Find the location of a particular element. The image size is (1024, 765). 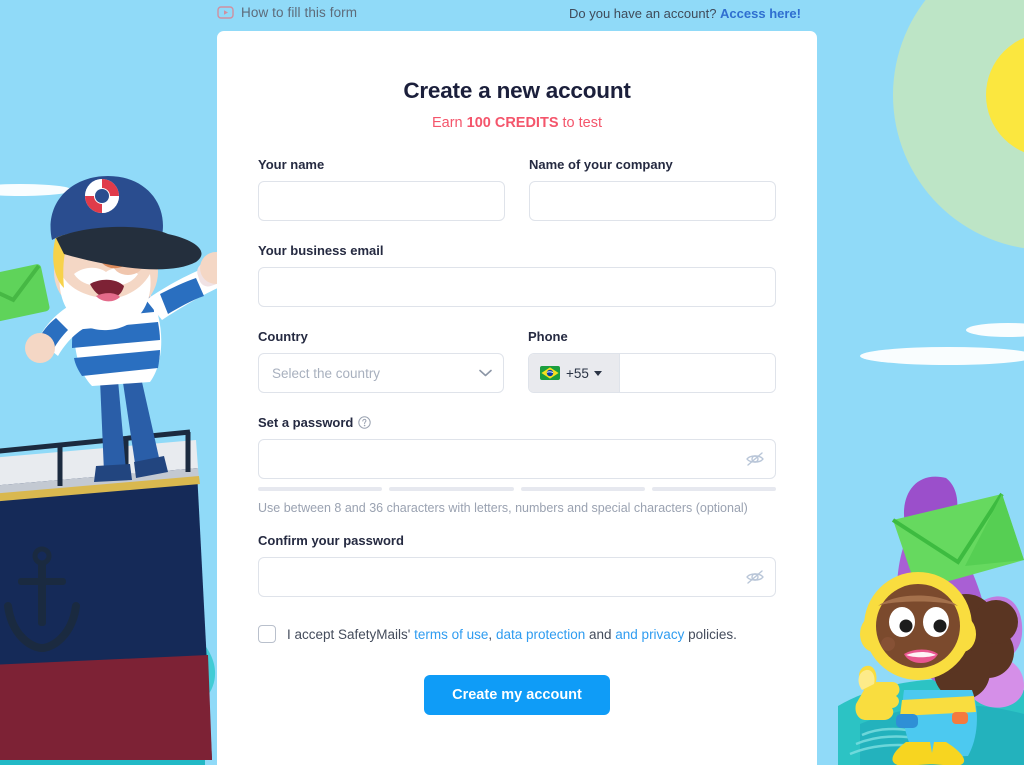

company-name-input is located at coordinates (652, 201).